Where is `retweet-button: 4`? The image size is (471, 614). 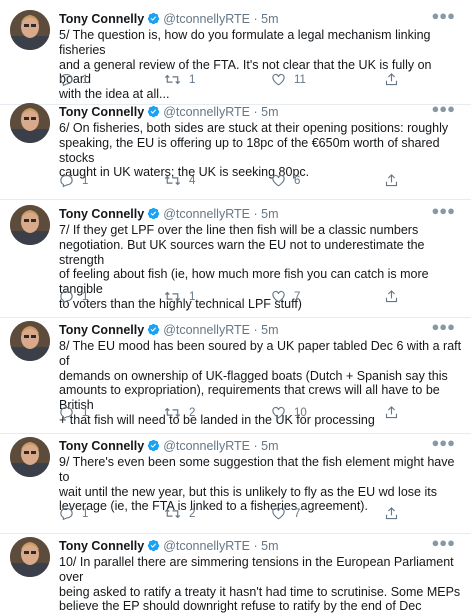
retweet-button: 4 is located at coordinates (179, 180).